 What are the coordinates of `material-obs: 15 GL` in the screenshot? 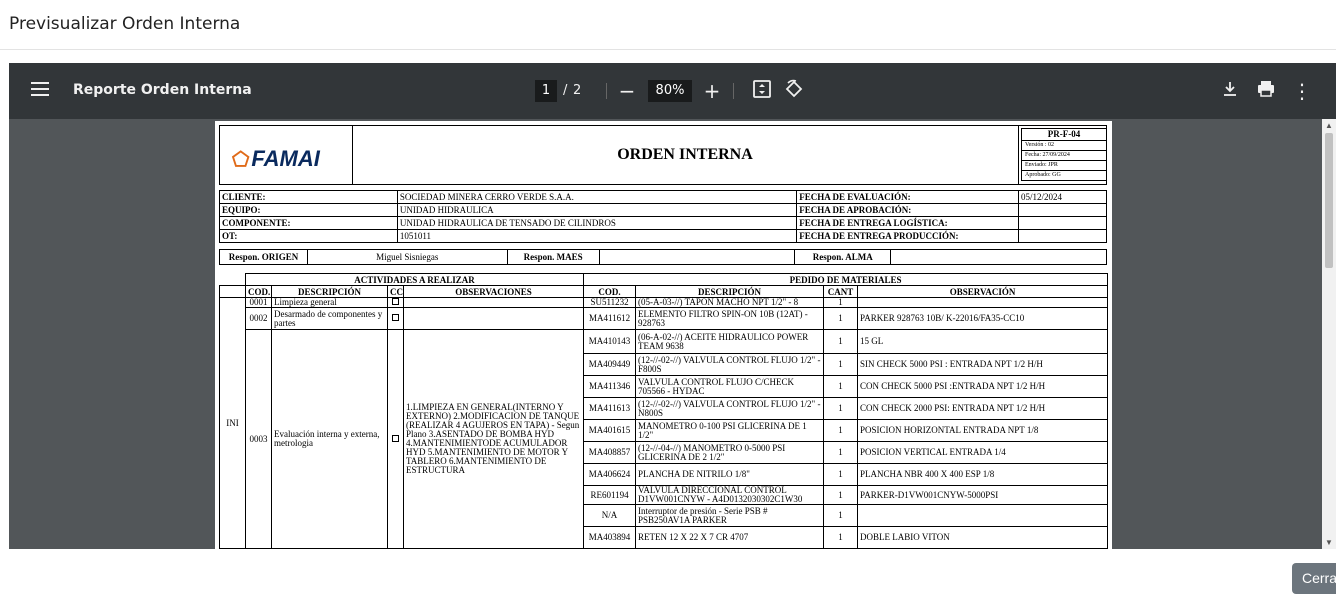 It's located at (983, 341).